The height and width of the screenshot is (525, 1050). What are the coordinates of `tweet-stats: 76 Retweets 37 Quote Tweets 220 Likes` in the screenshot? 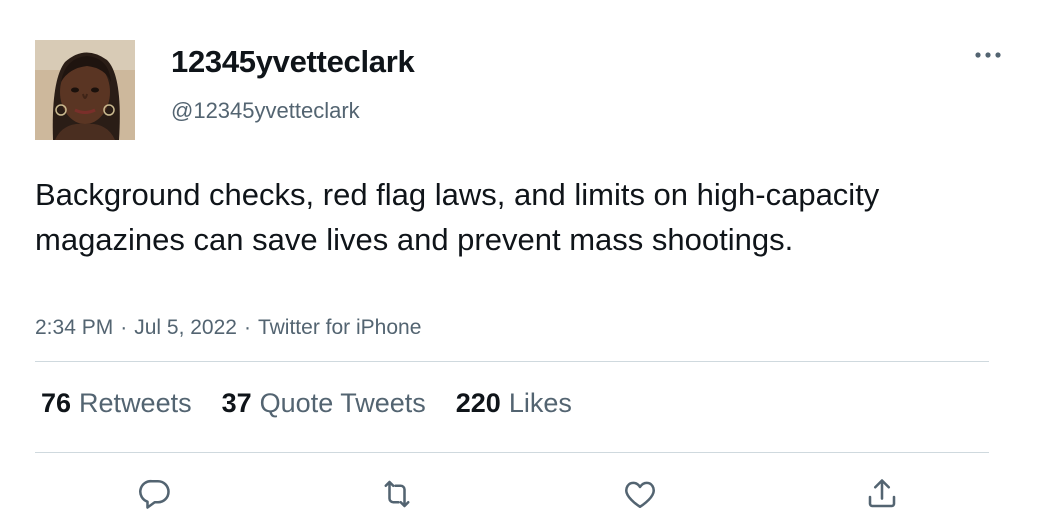 It's located at (306, 403).